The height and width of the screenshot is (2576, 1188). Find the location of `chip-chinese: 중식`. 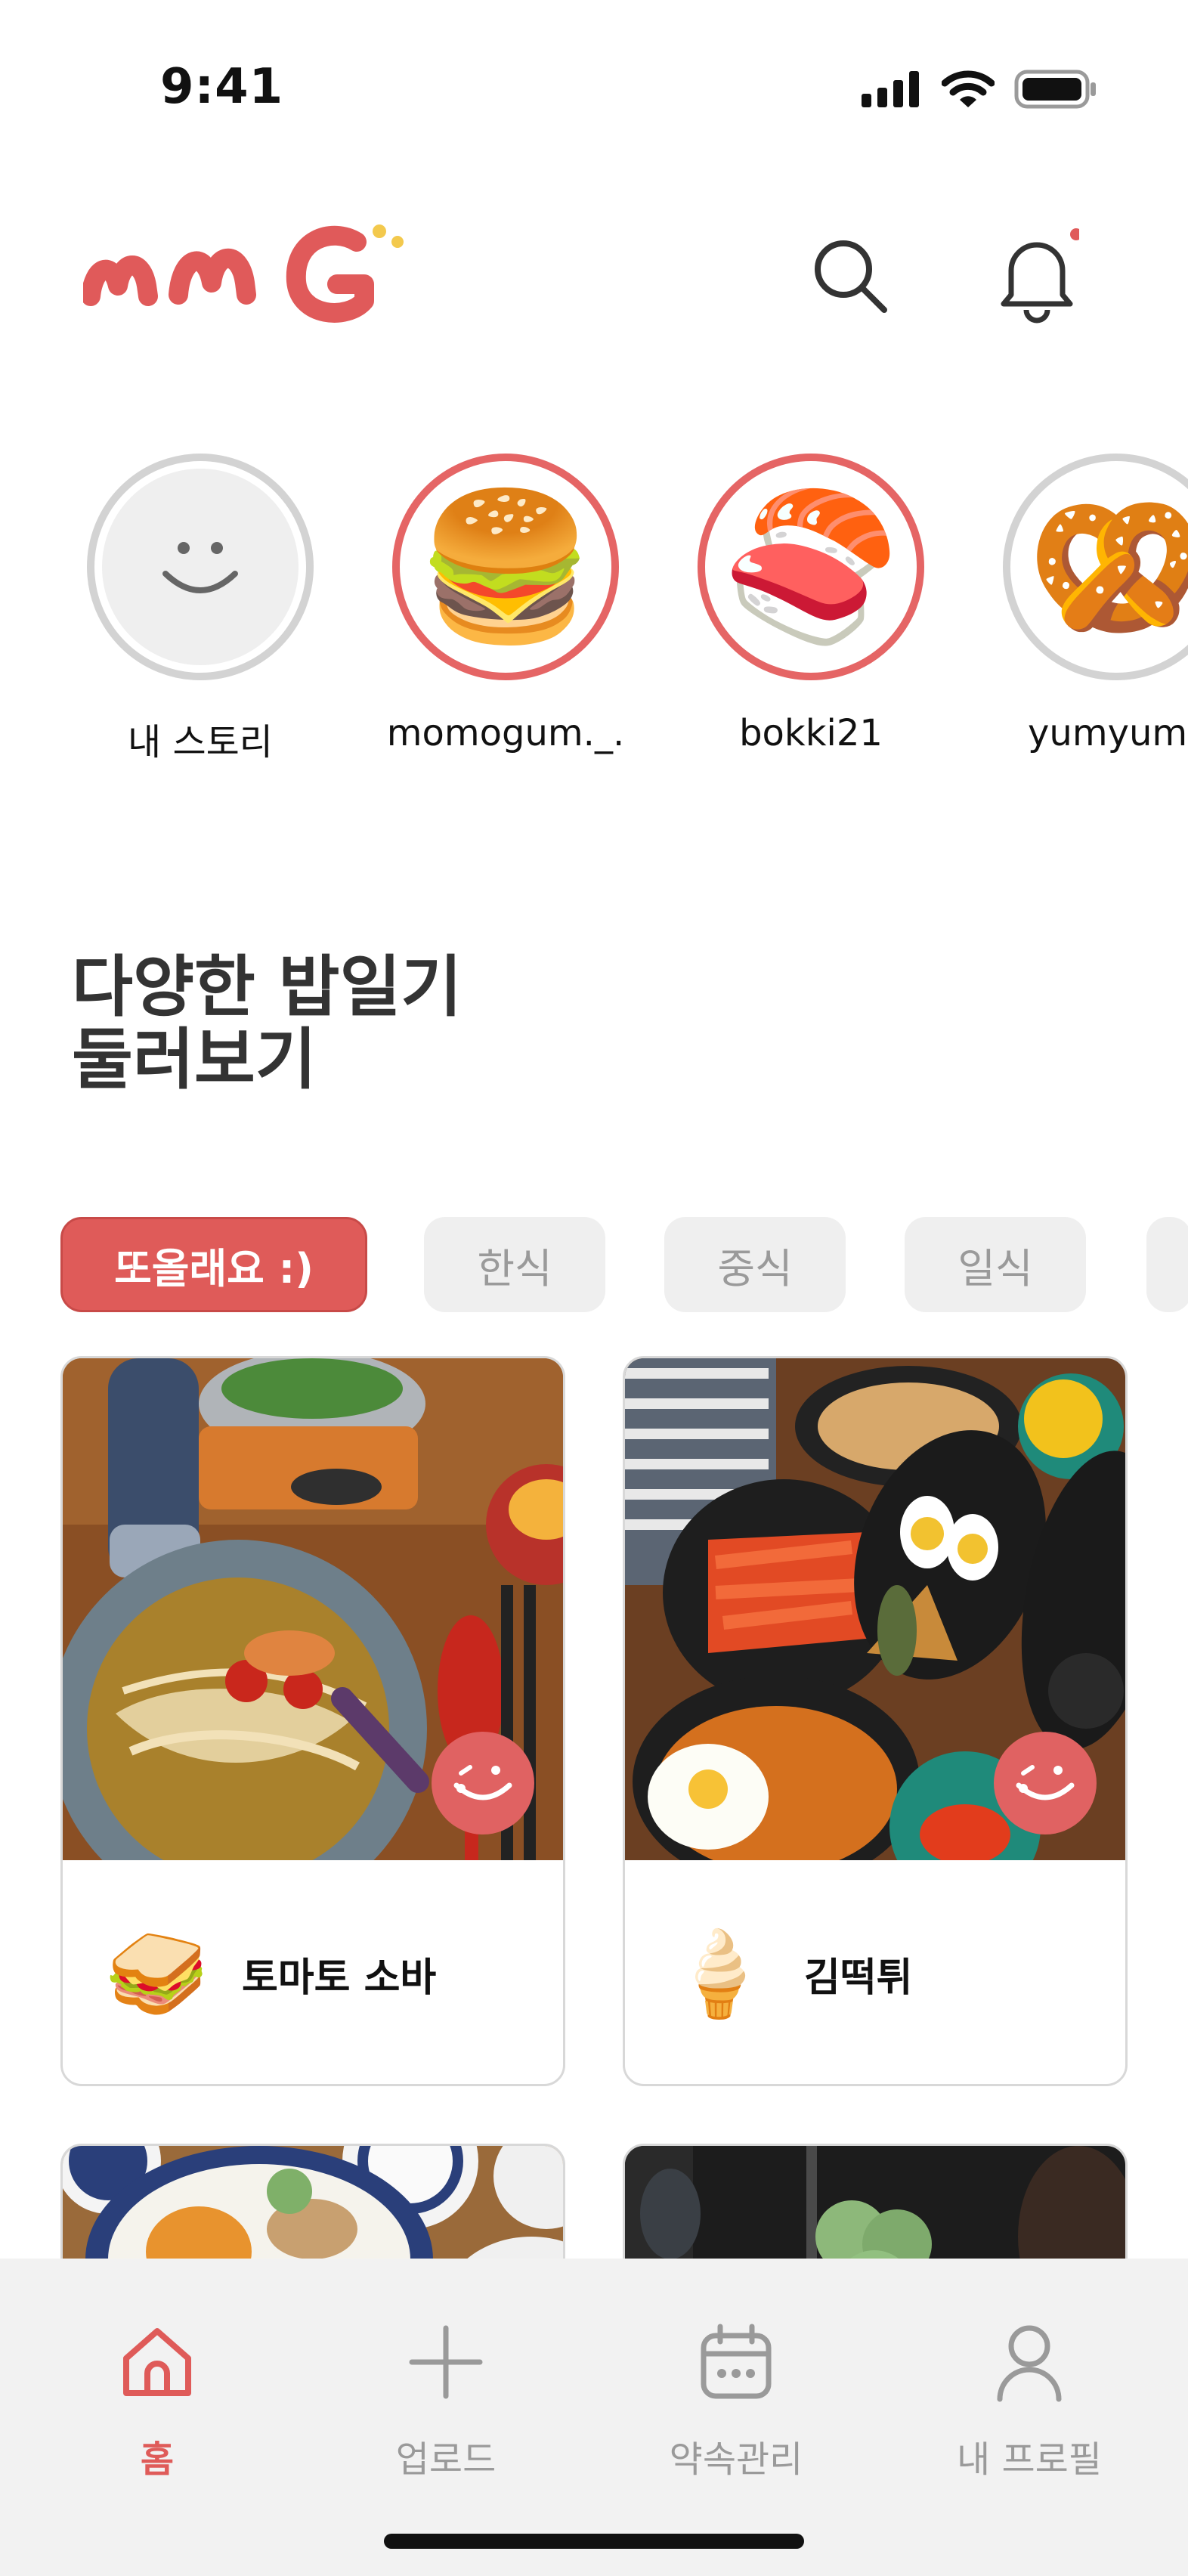

chip-chinese: 중식 is located at coordinates (755, 1264).